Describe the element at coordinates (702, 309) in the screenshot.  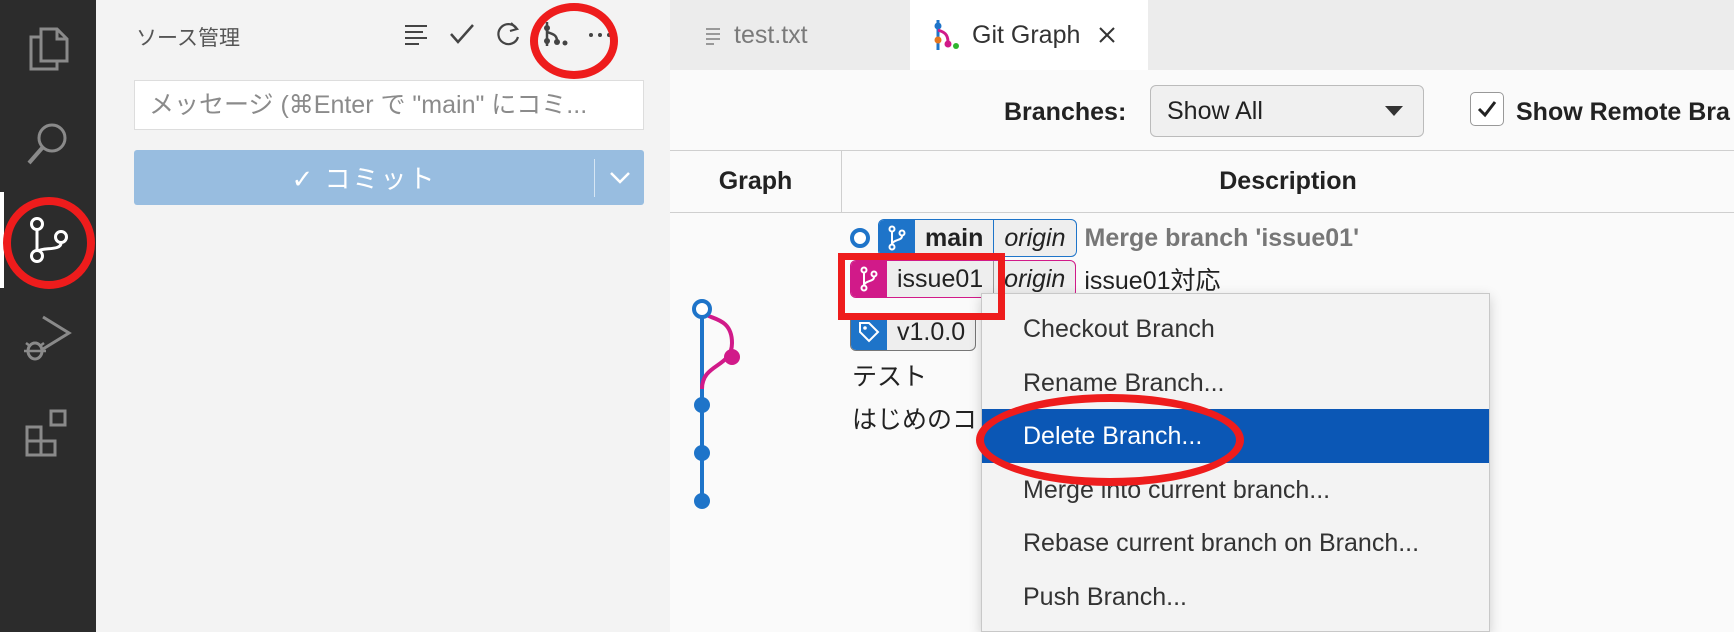
I see `commit-node-head` at that location.